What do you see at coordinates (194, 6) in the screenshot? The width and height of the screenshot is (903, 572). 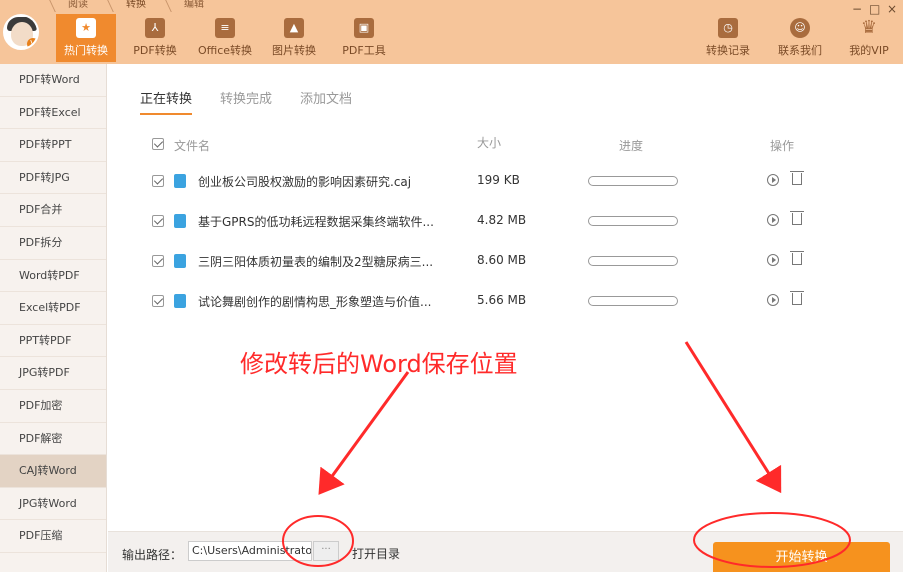 I see `tab-edit: 编辑` at bounding box center [194, 6].